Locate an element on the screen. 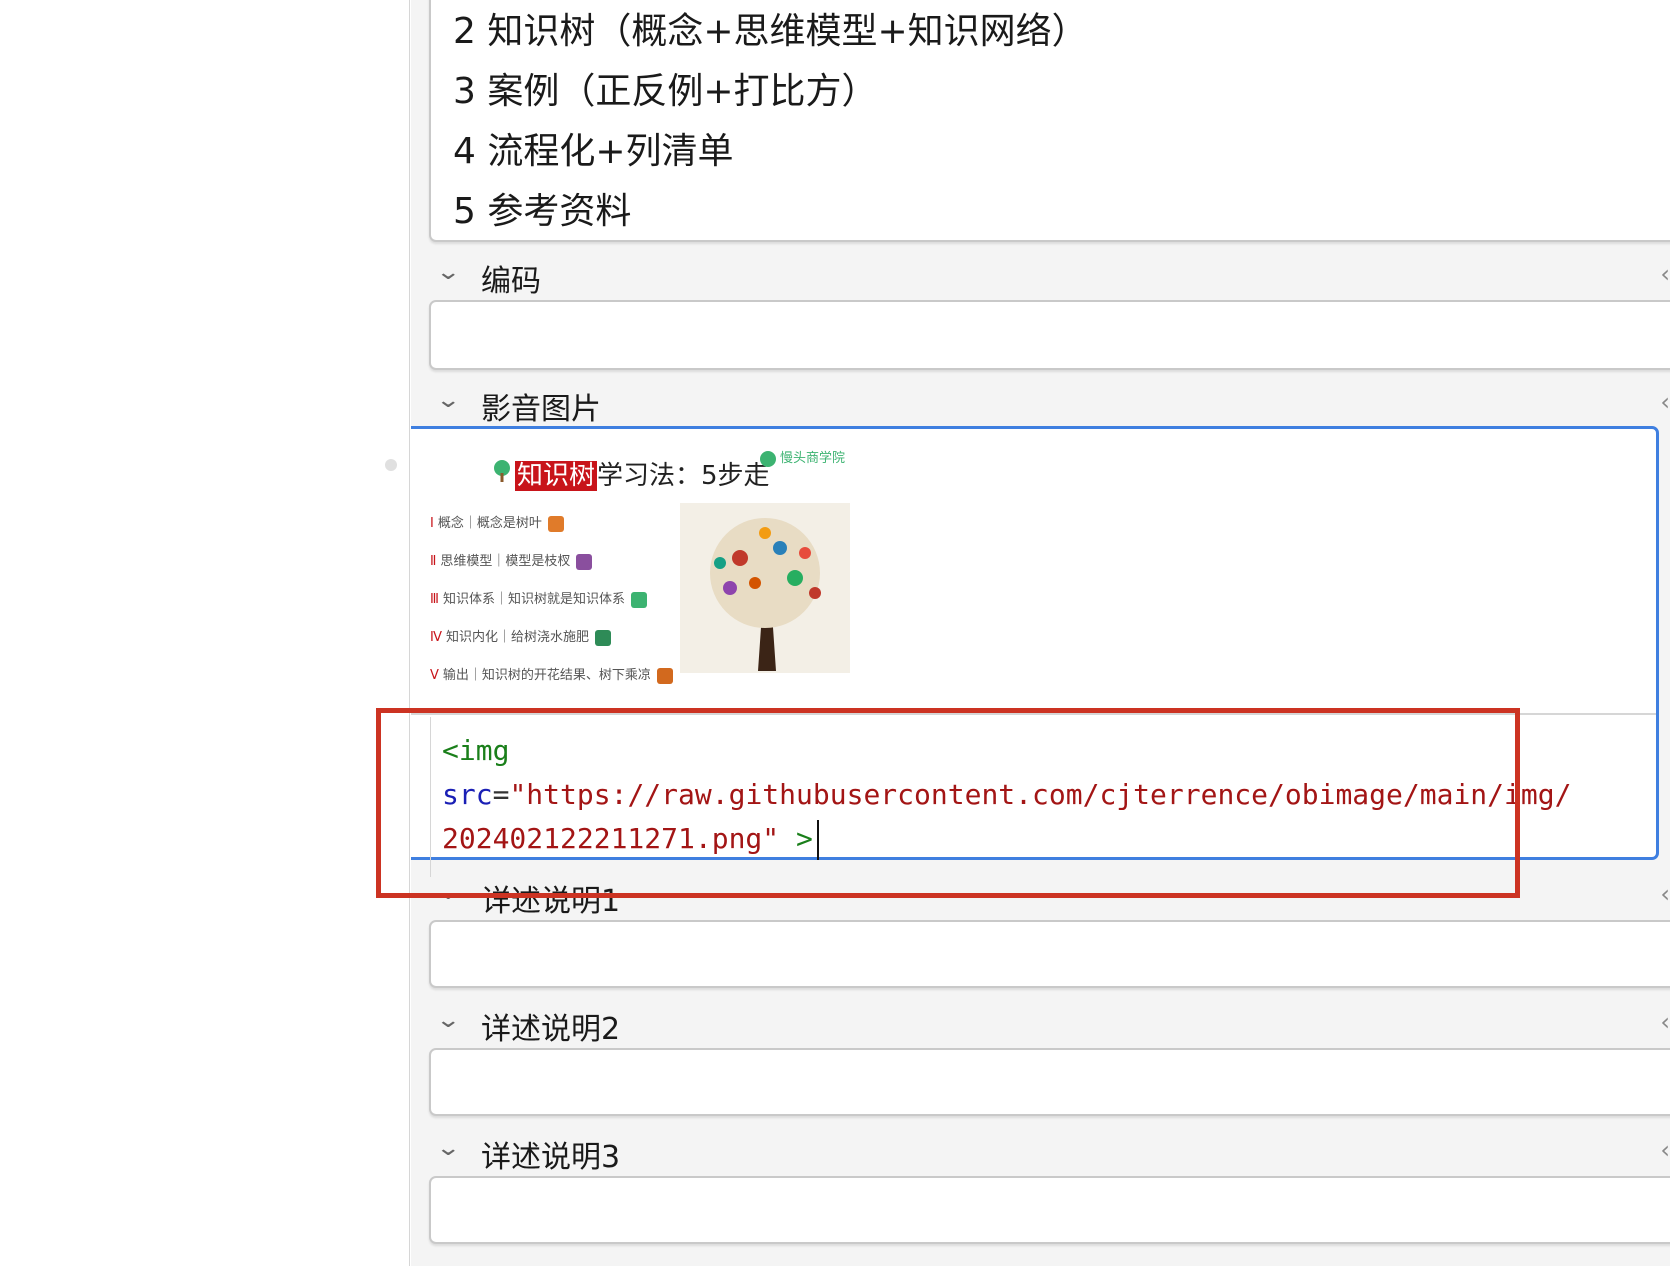  branch-icon is located at coordinates (584, 561).